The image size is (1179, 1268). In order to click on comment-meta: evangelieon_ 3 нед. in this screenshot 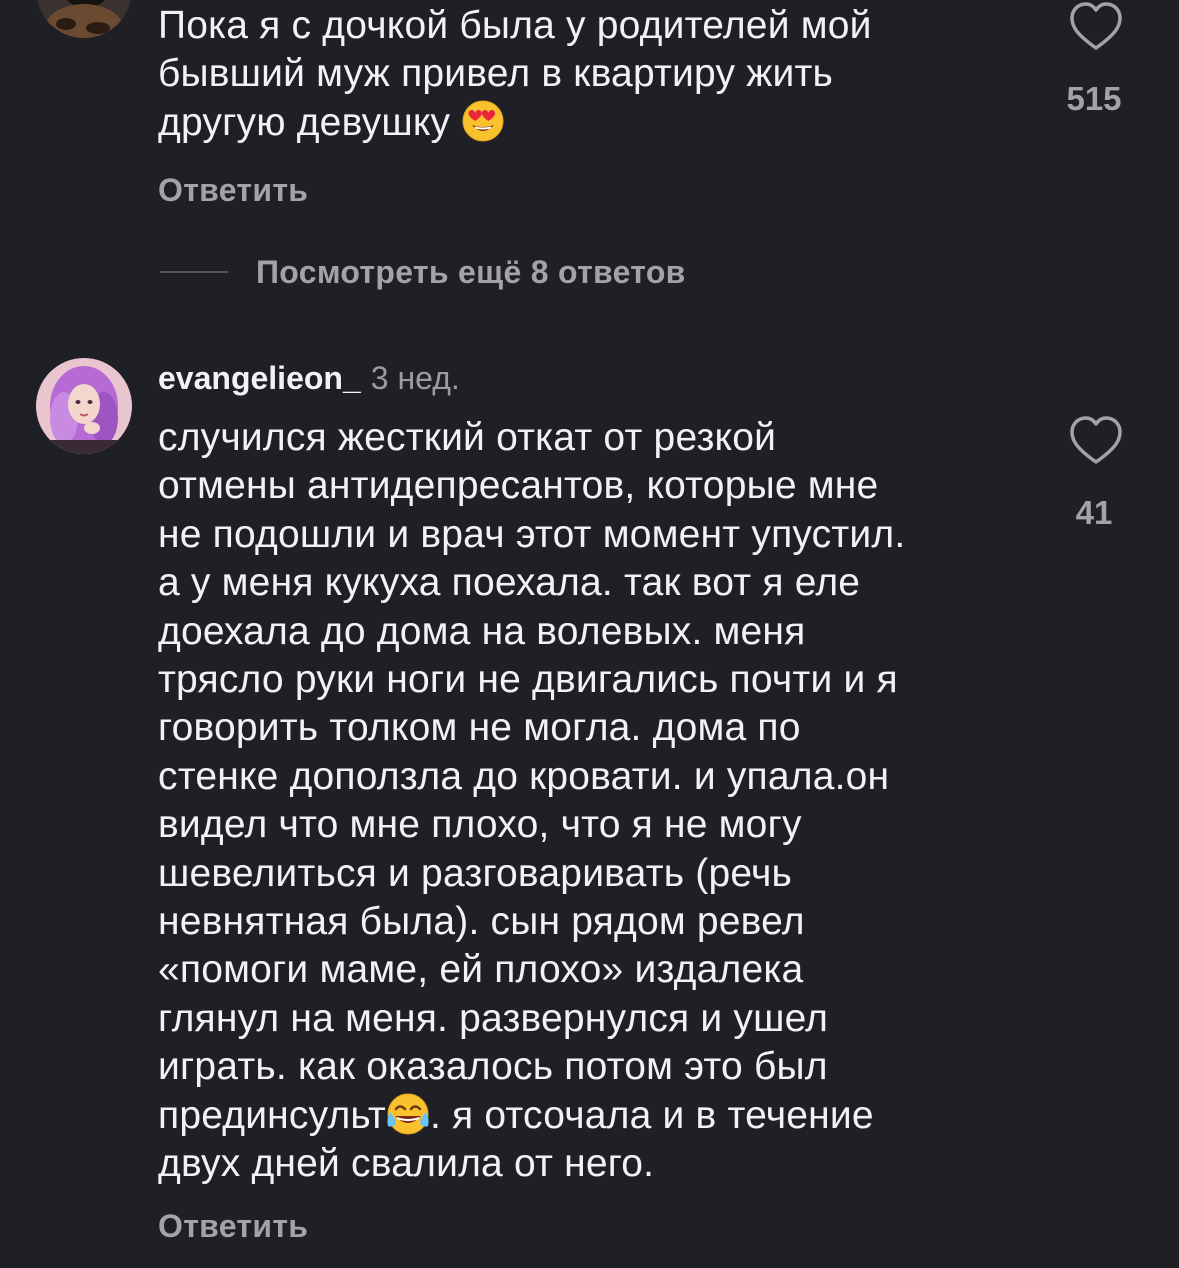, I will do `click(309, 378)`.